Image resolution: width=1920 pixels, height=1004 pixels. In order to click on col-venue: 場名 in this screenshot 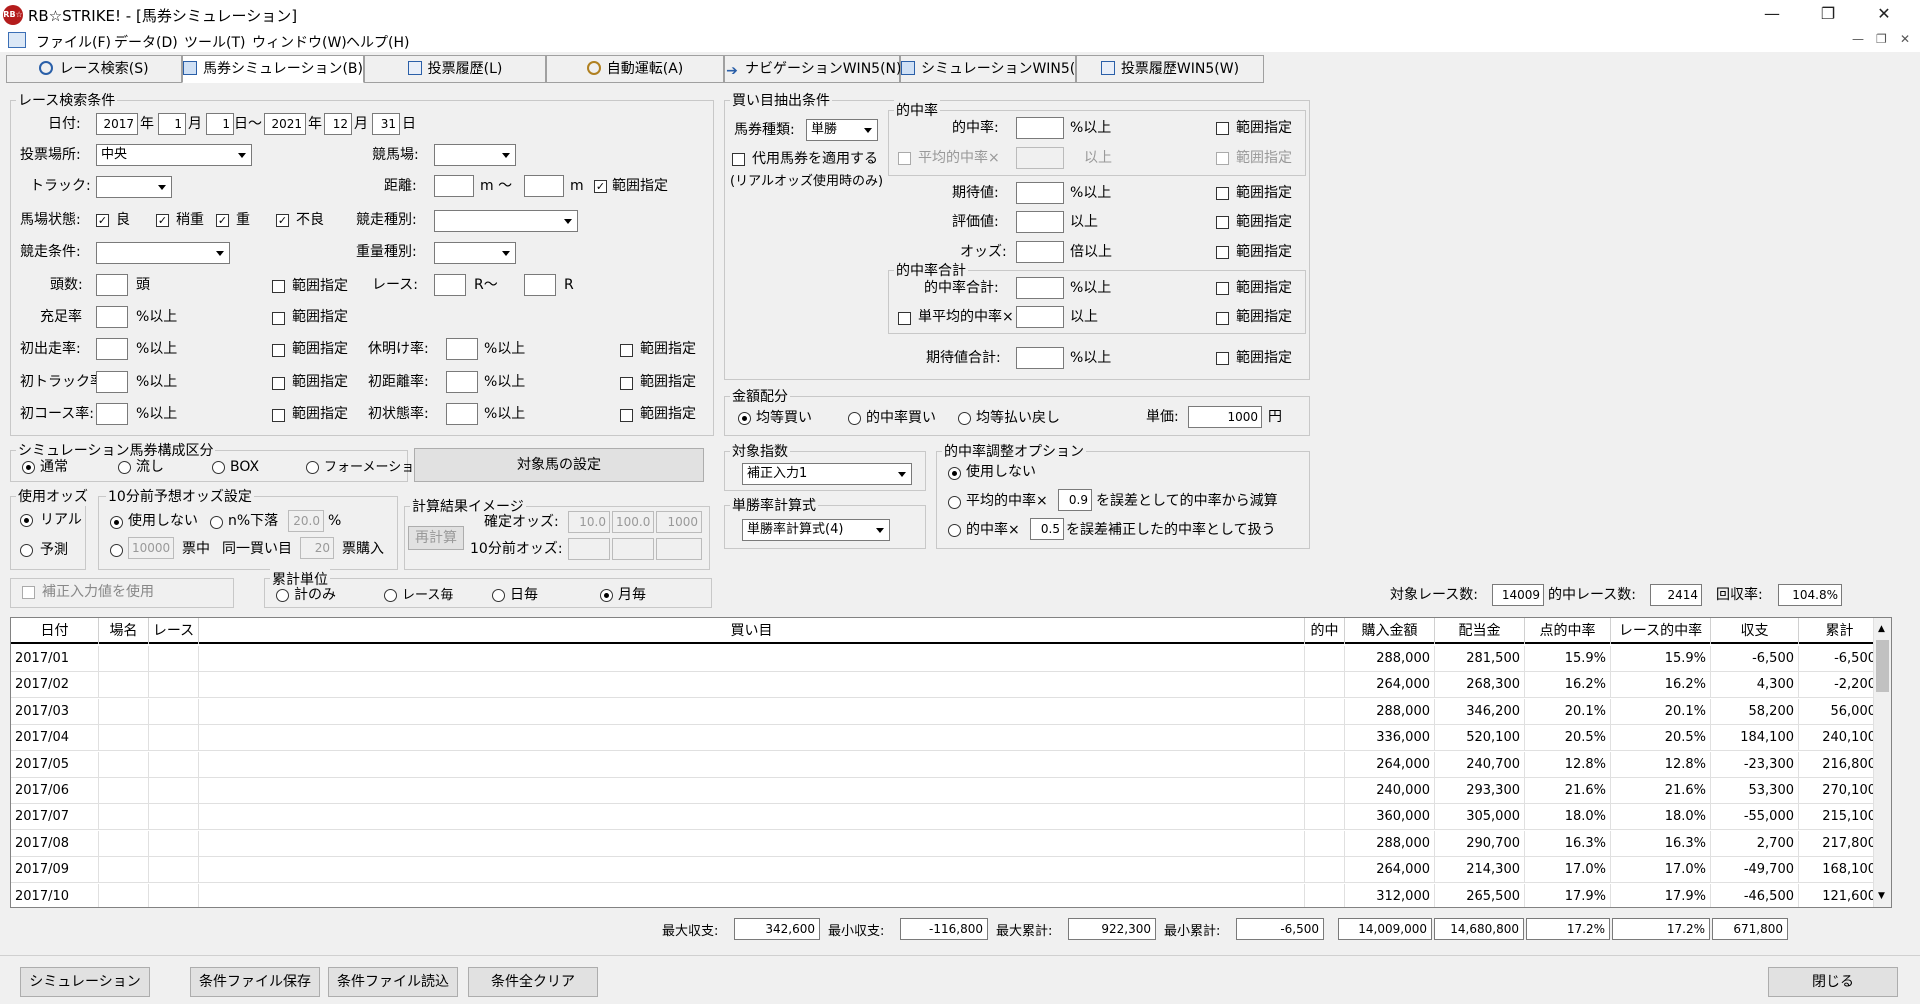, I will do `click(124, 631)`.